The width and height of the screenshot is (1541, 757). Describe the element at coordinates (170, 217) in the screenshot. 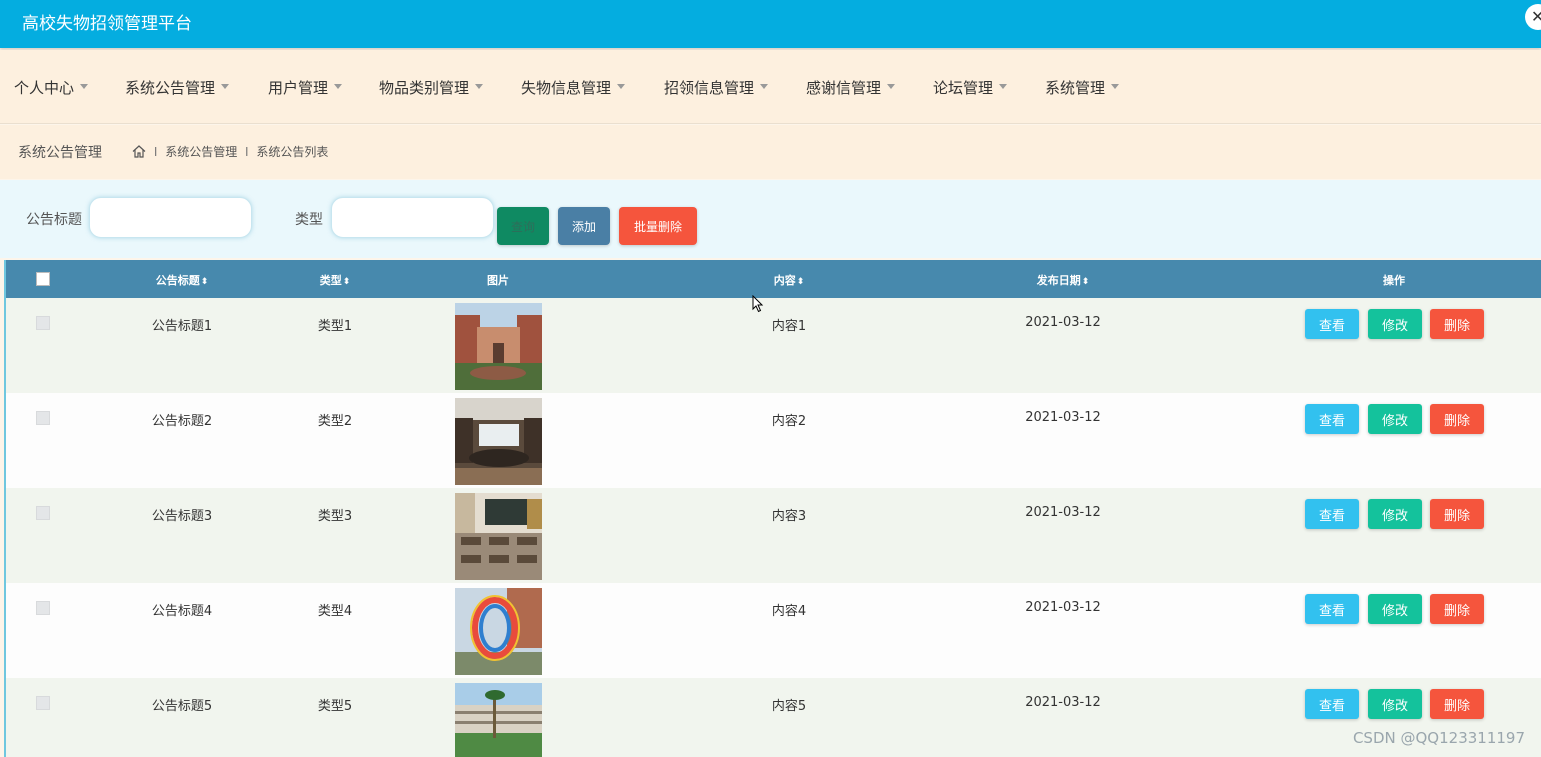

I see `title-search-input` at that location.